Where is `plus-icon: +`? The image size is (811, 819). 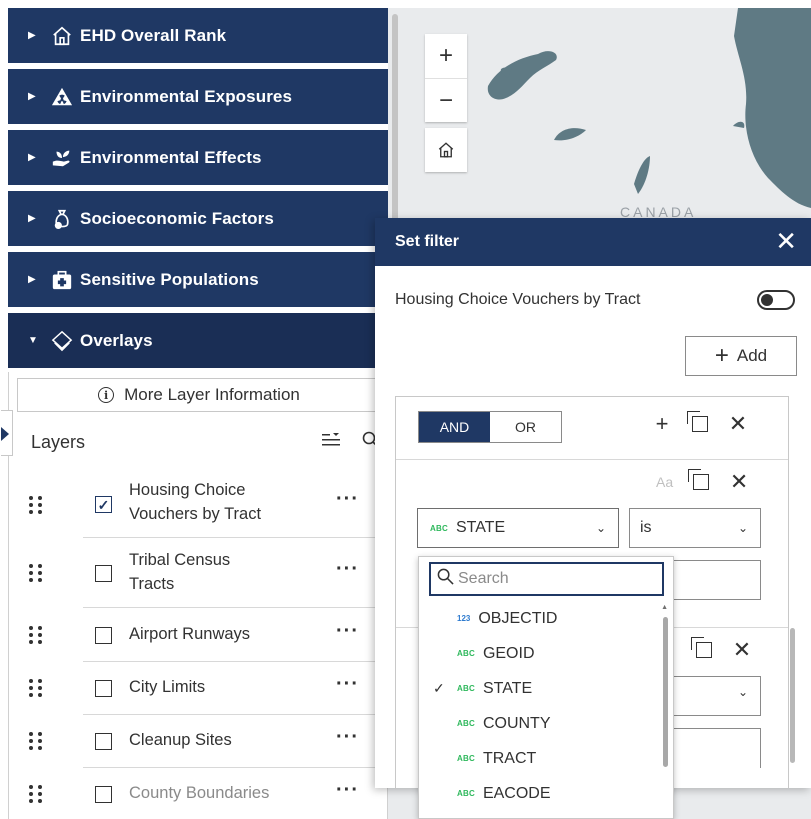
plus-icon: + is located at coordinates (721, 355).